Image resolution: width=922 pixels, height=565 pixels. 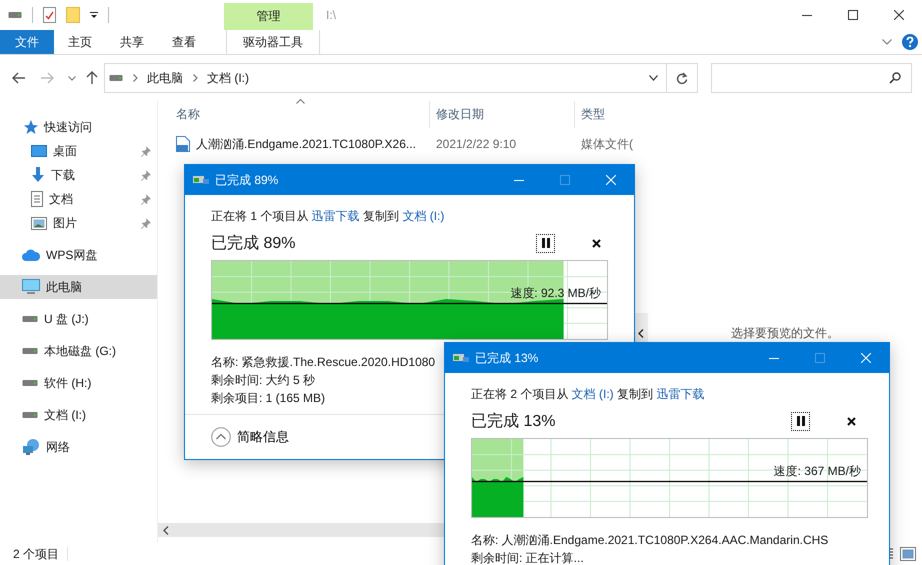 What do you see at coordinates (593, 394) in the screenshot?
I see `source-link: 文档 (I:)` at bounding box center [593, 394].